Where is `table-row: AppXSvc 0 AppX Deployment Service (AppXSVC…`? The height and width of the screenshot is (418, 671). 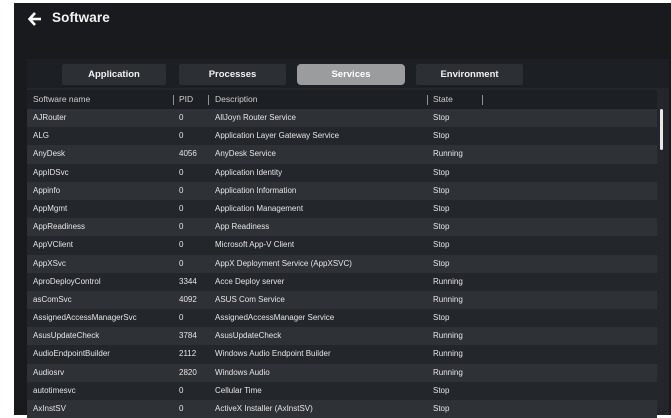 table-row: AppXSvc 0 AppX Deployment Service (AppXSVC… is located at coordinates (342, 263).